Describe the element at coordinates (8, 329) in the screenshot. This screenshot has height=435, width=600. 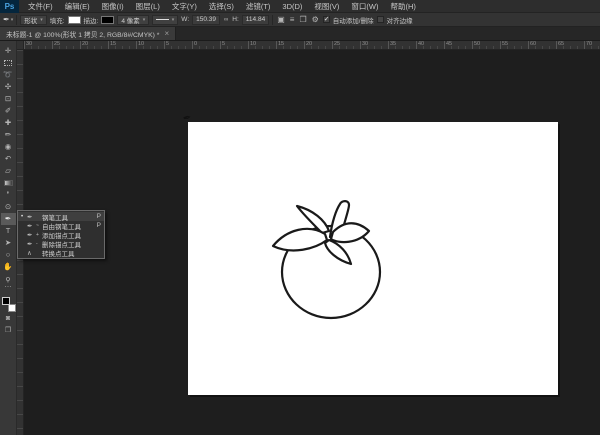
I see `screen-mode-button: ❐` at that location.